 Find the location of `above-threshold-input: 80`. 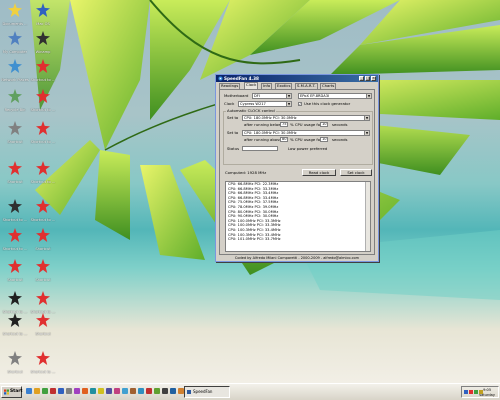

above-threshold-input: 80 is located at coordinates (284, 139).